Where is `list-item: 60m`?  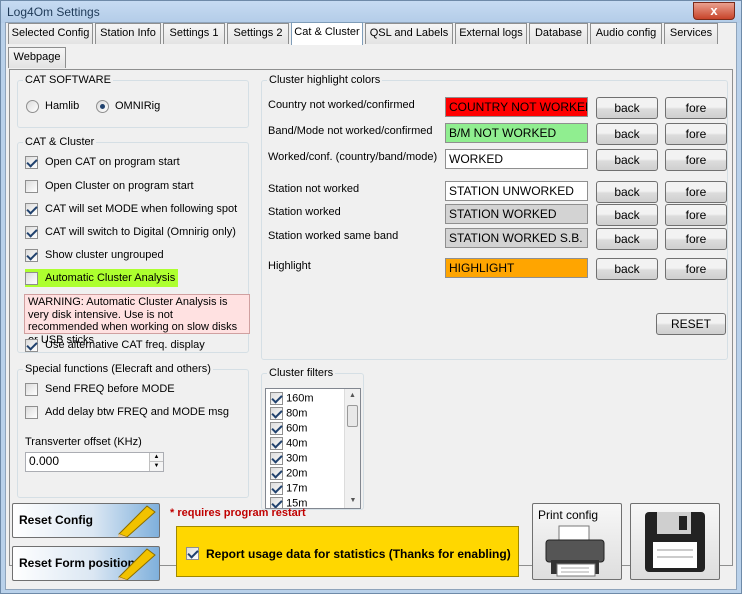 list-item: 60m is located at coordinates (288, 428).